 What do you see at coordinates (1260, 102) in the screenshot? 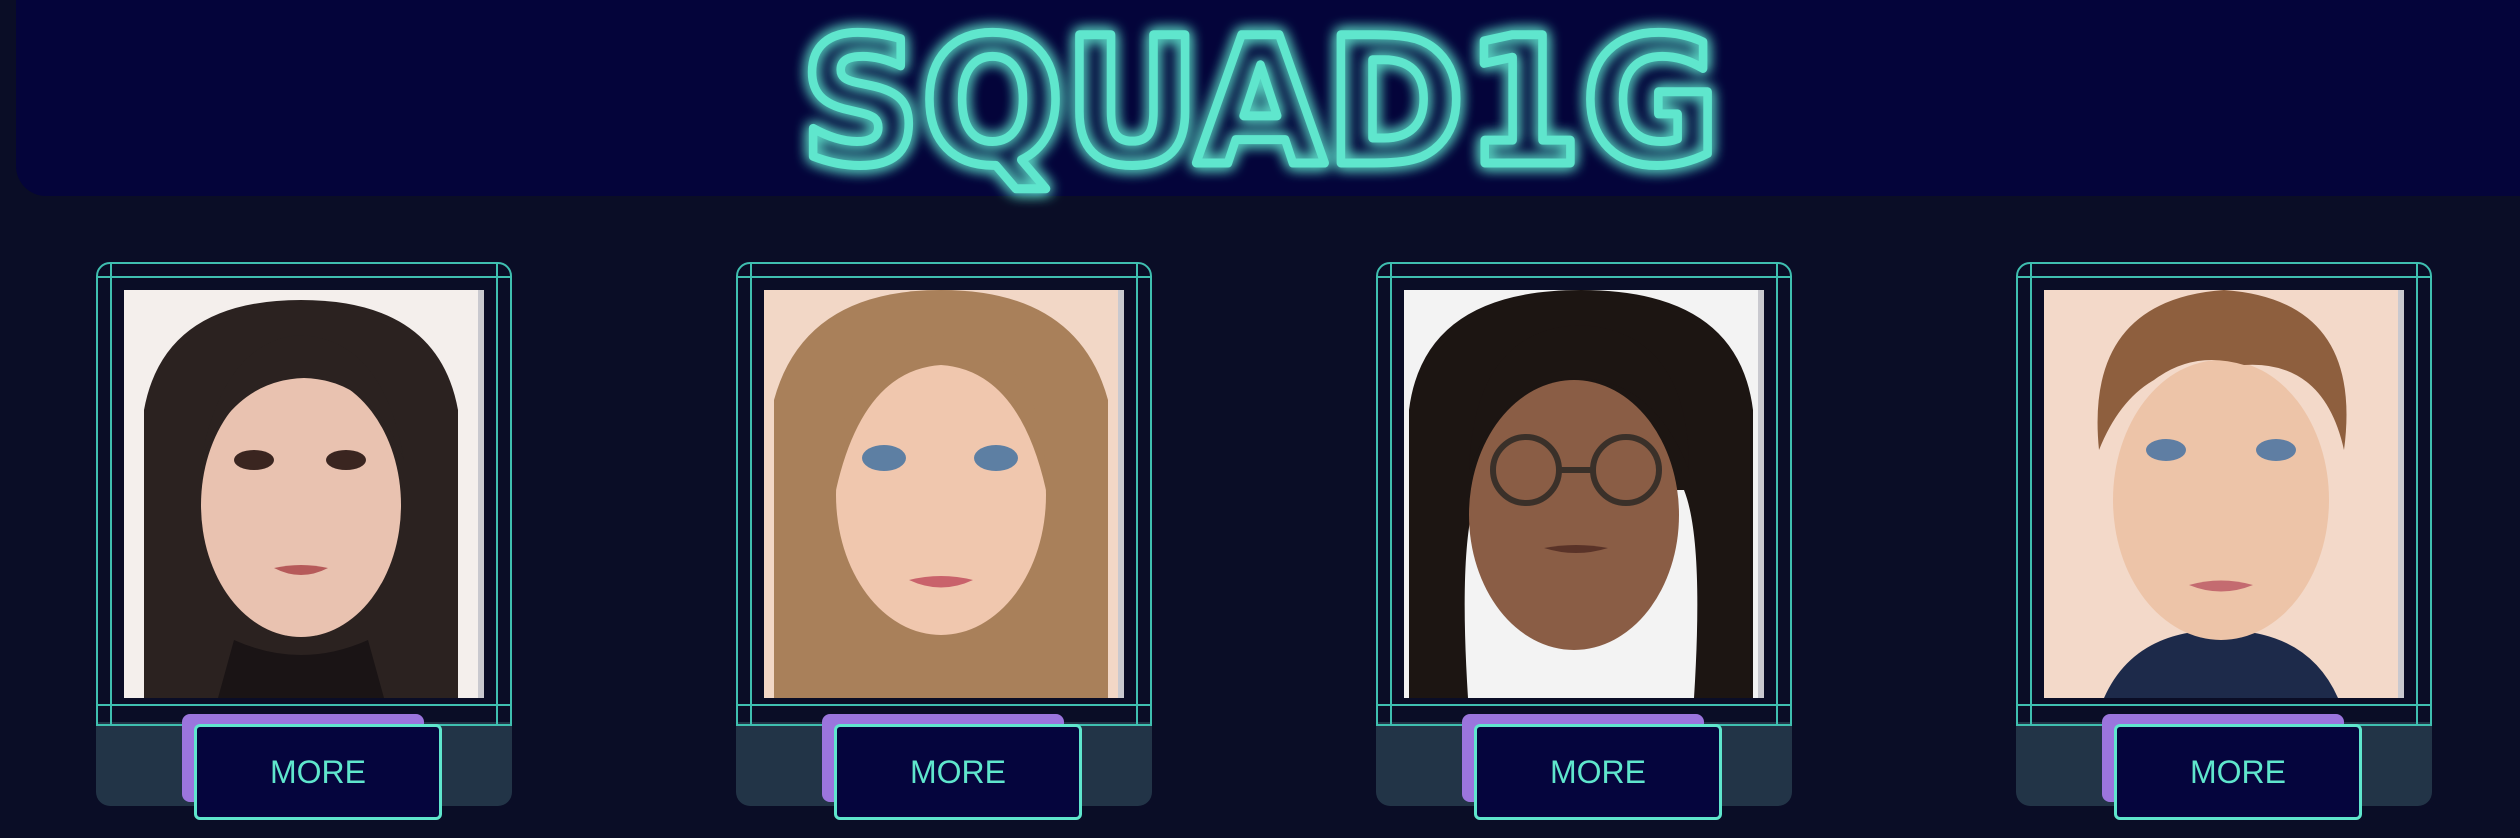
I see `logo-text: SQUAD1G` at bounding box center [1260, 102].